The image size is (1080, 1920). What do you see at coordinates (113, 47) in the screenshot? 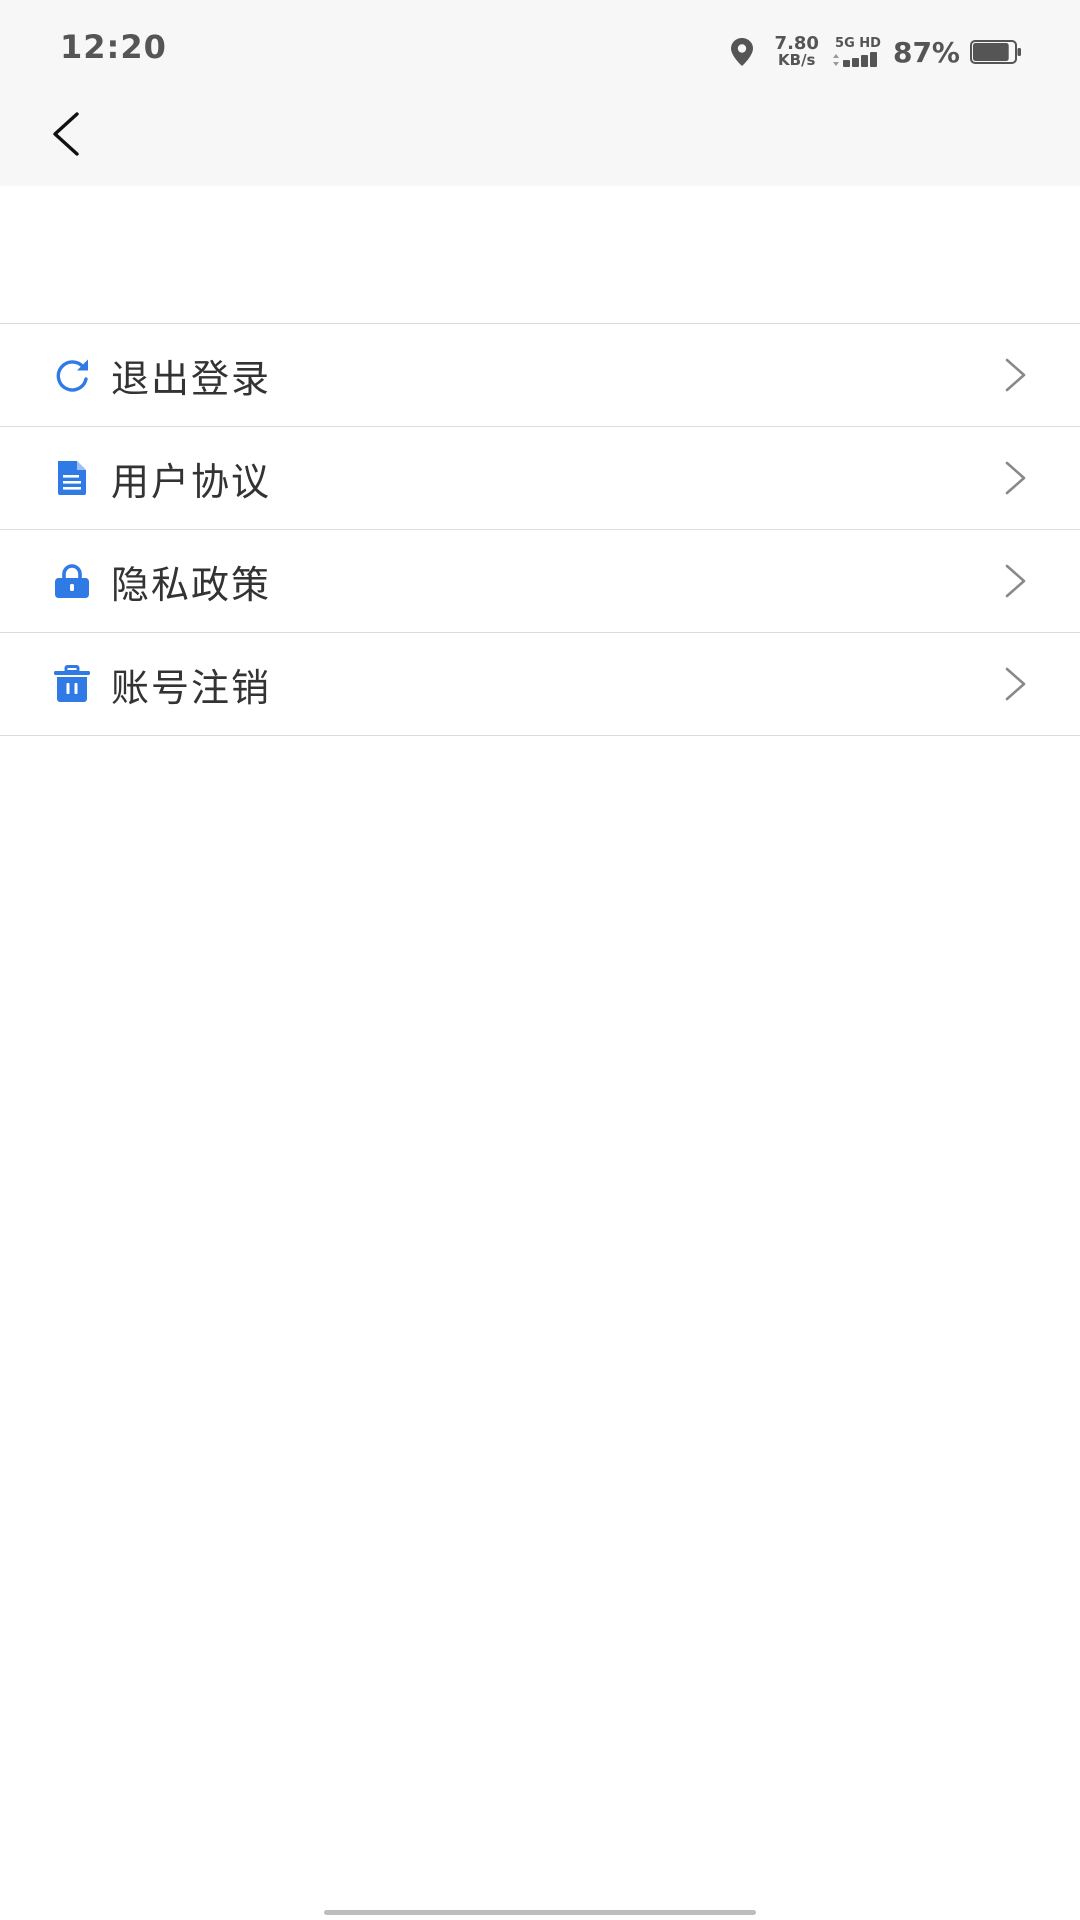
I see `status-time: 12:20` at bounding box center [113, 47].